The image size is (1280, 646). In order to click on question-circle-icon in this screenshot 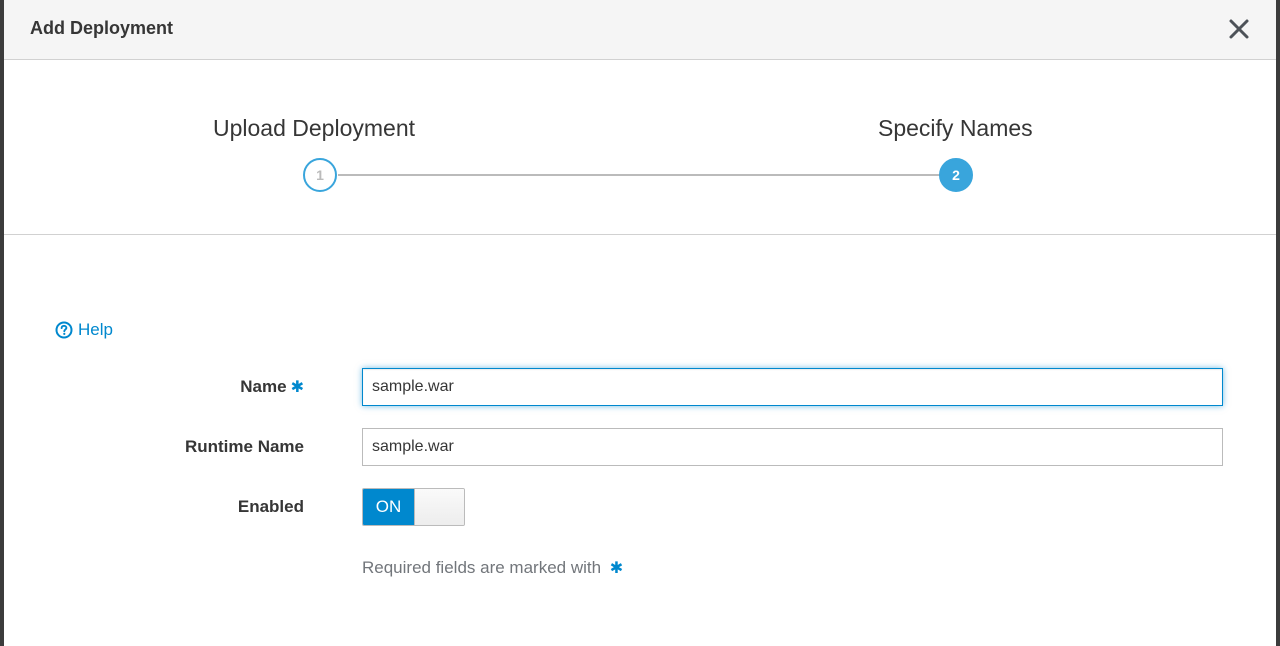, I will do `click(64, 330)`.